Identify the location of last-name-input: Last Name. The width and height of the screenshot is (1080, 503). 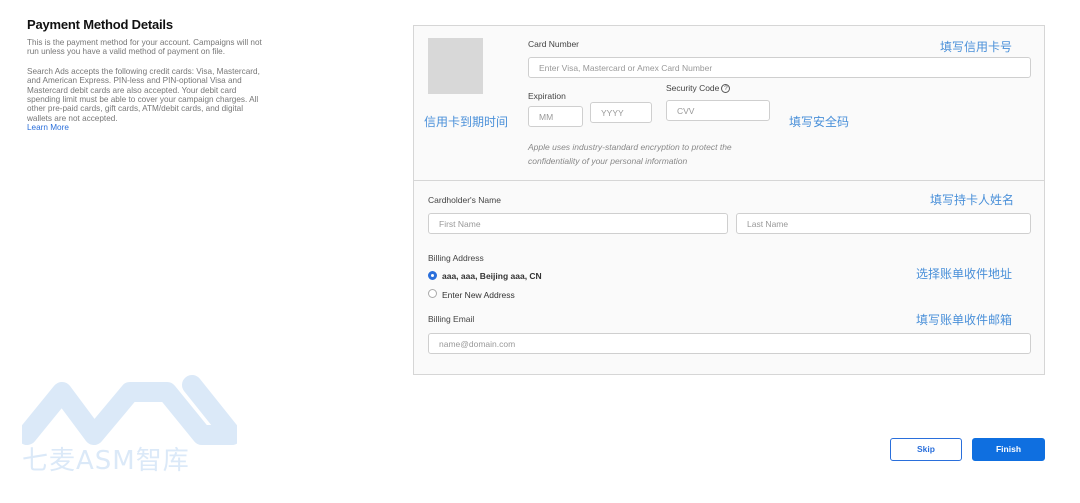
(883, 223).